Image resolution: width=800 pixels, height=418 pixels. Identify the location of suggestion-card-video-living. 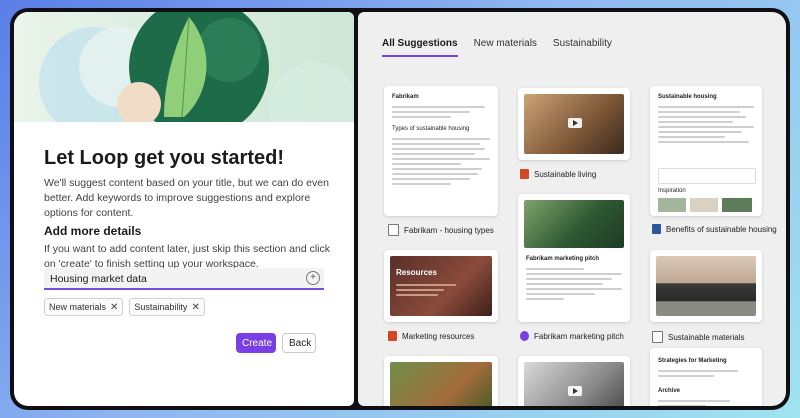
(574, 124).